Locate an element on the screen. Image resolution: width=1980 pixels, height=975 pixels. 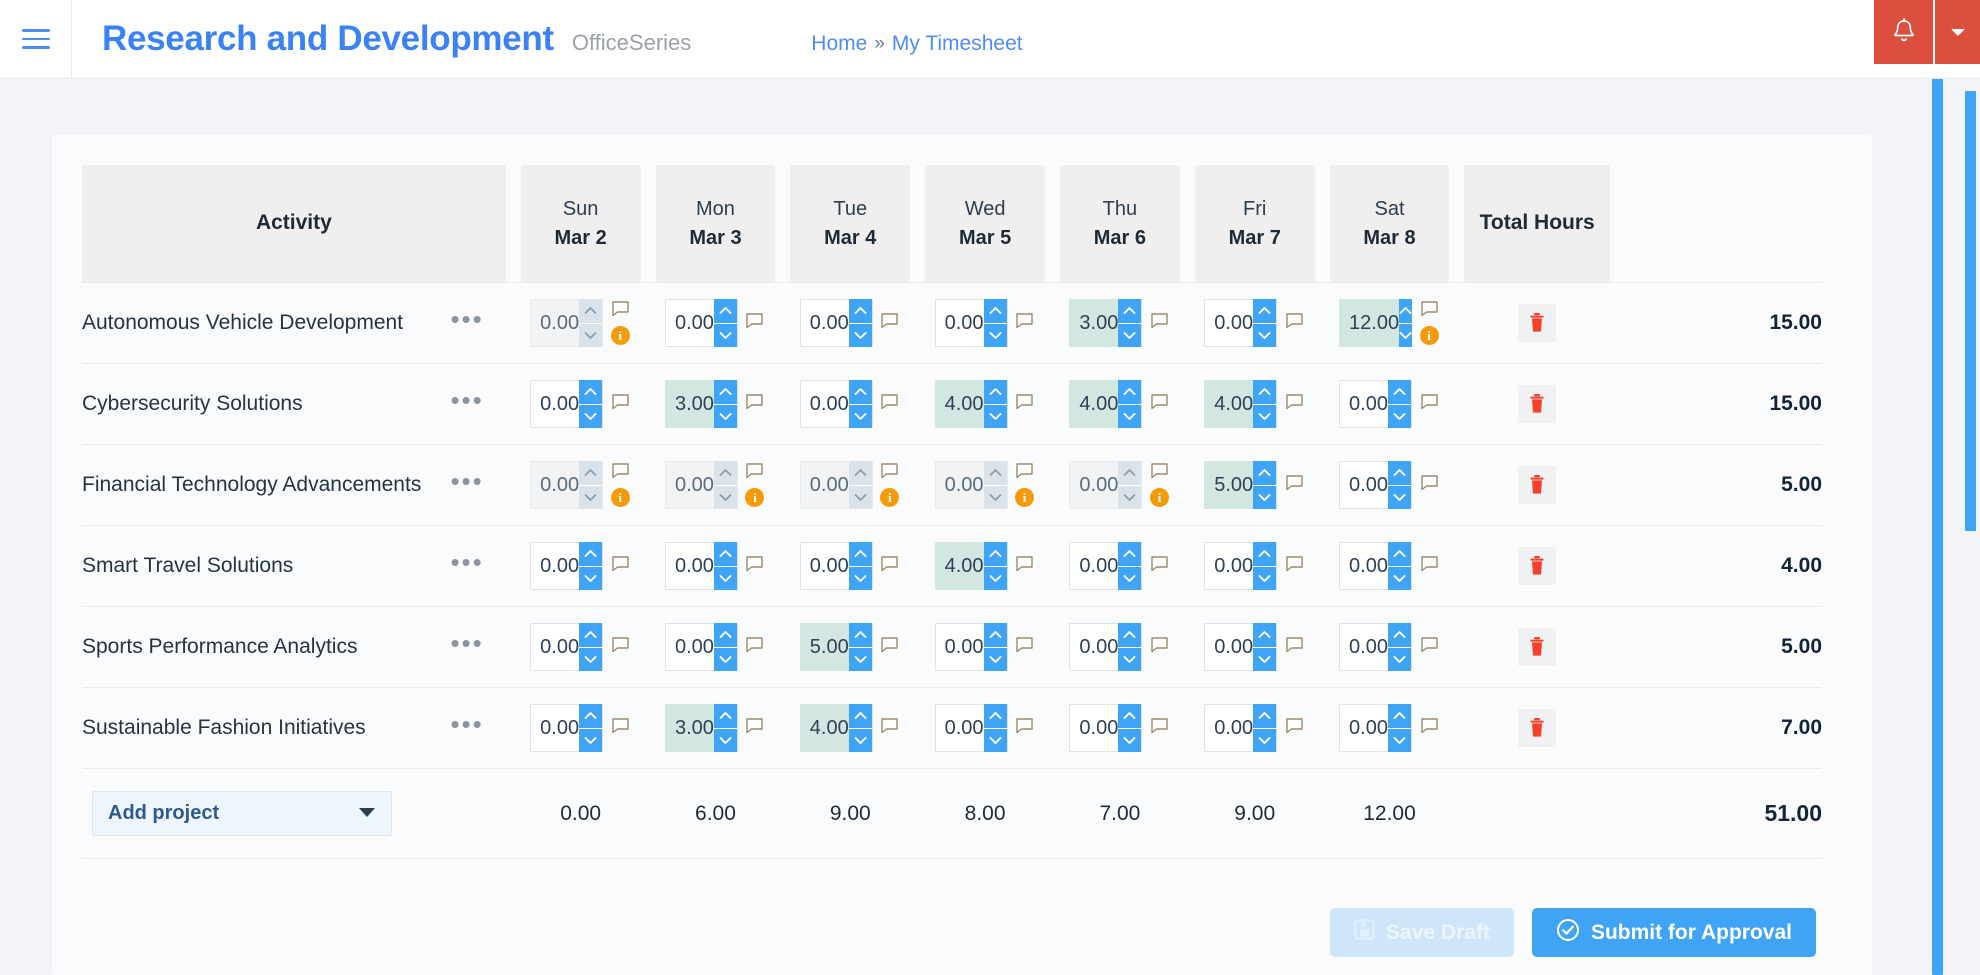
inner-scrollbar-track is located at coordinates (1937, 527).